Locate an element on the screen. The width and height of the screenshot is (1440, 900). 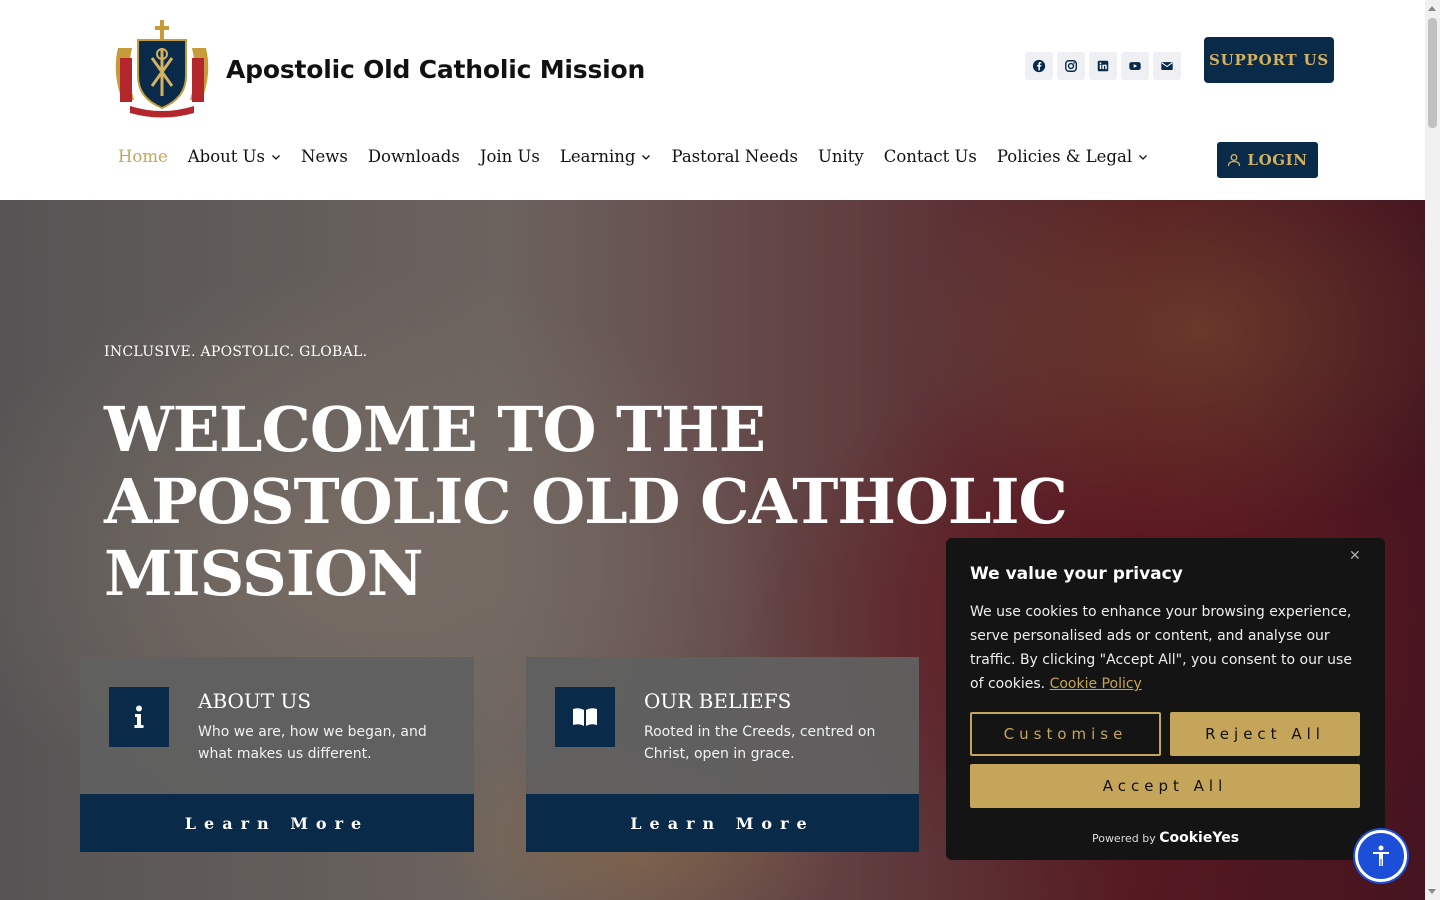
login-button: LOGIN is located at coordinates (1267, 160).